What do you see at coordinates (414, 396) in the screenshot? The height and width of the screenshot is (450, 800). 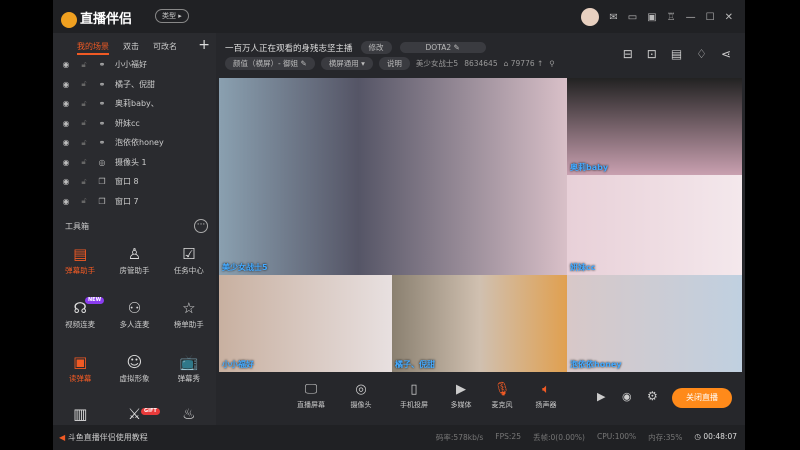 I see `control-button: ▯ 手机投屏` at bounding box center [414, 396].